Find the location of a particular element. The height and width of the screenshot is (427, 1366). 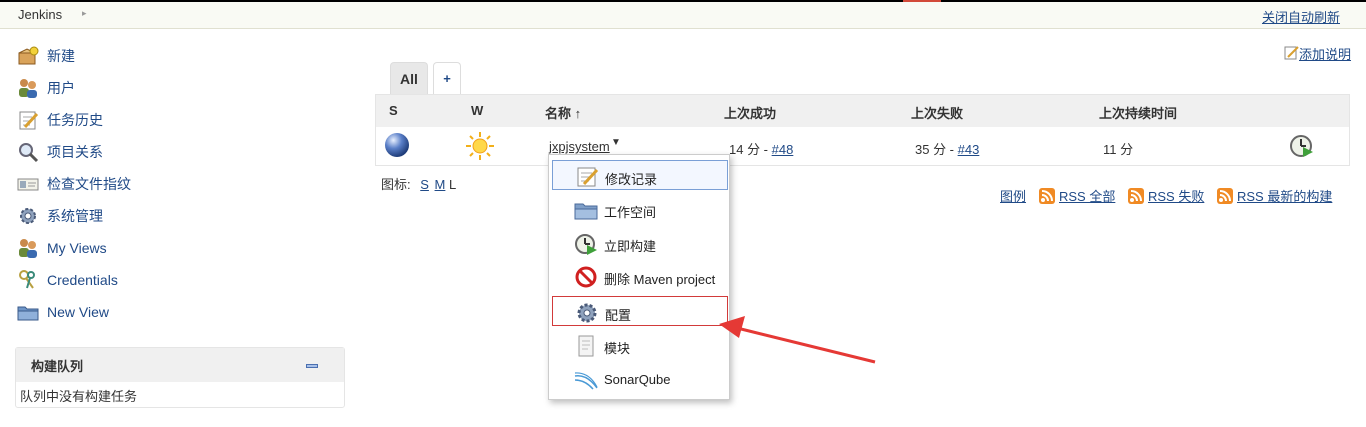

sidebar-item-label: 任务历史 is located at coordinates (75, 120).